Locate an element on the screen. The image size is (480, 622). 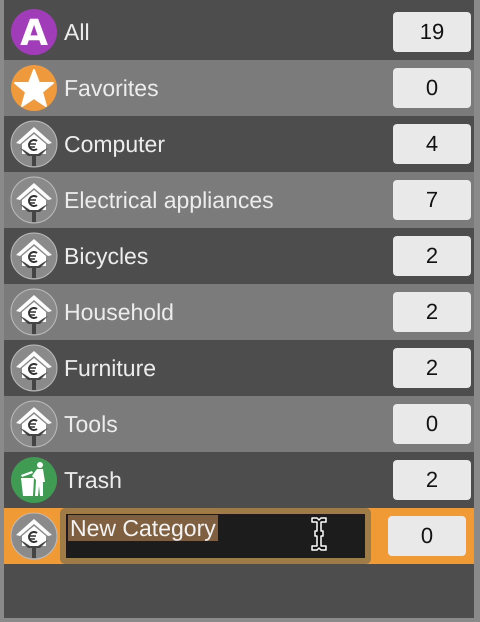
category-name: Bicycles is located at coordinates (107, 256).